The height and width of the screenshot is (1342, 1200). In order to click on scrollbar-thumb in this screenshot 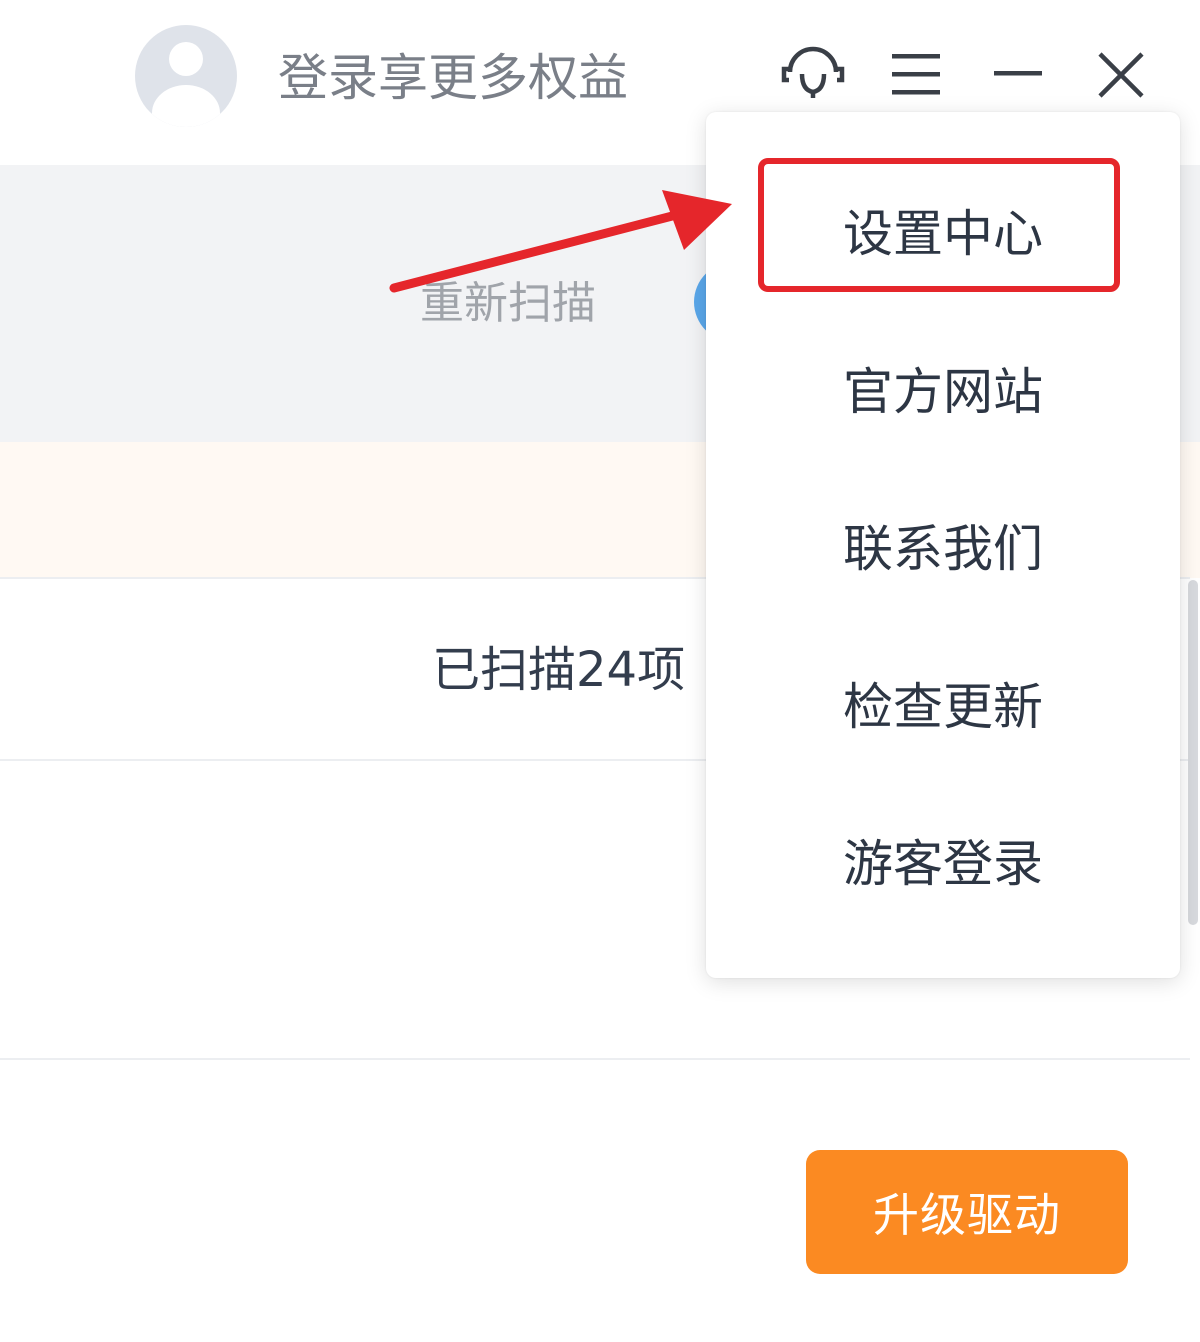, I will do `click(1193, 752)`.